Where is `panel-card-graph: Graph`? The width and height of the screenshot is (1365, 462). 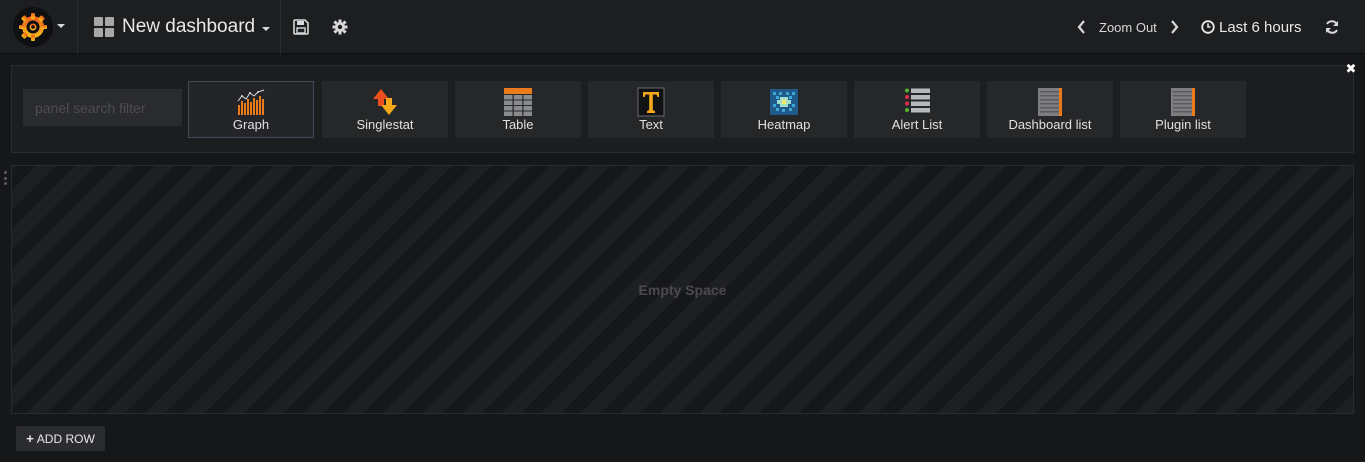 panel-card-graph: Graph is located at coordinates (251, 109).